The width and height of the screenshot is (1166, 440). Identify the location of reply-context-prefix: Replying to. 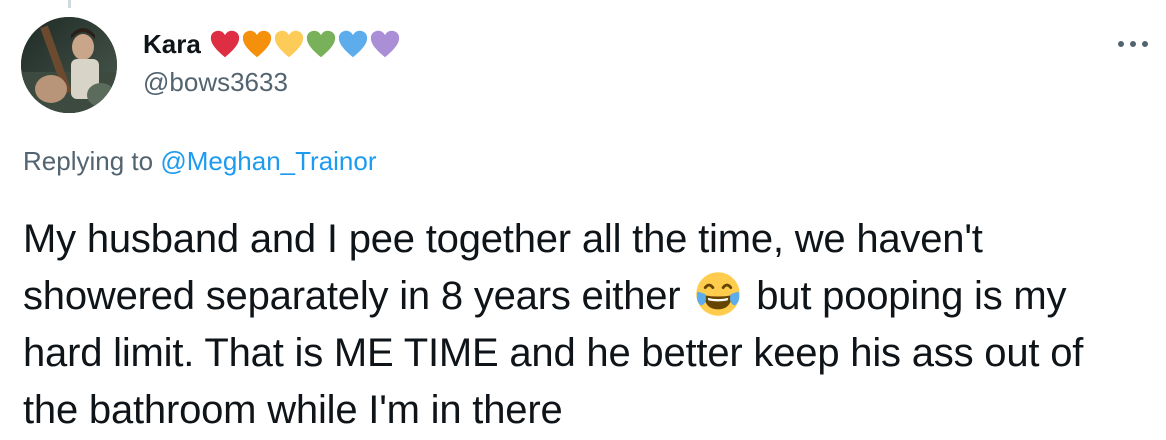
(88, 161).